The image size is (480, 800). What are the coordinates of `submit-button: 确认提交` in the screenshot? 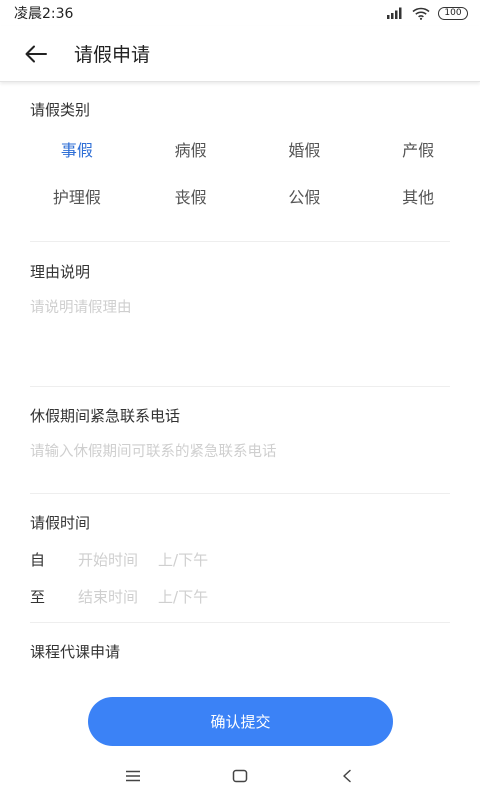 It's located at (240, 721).